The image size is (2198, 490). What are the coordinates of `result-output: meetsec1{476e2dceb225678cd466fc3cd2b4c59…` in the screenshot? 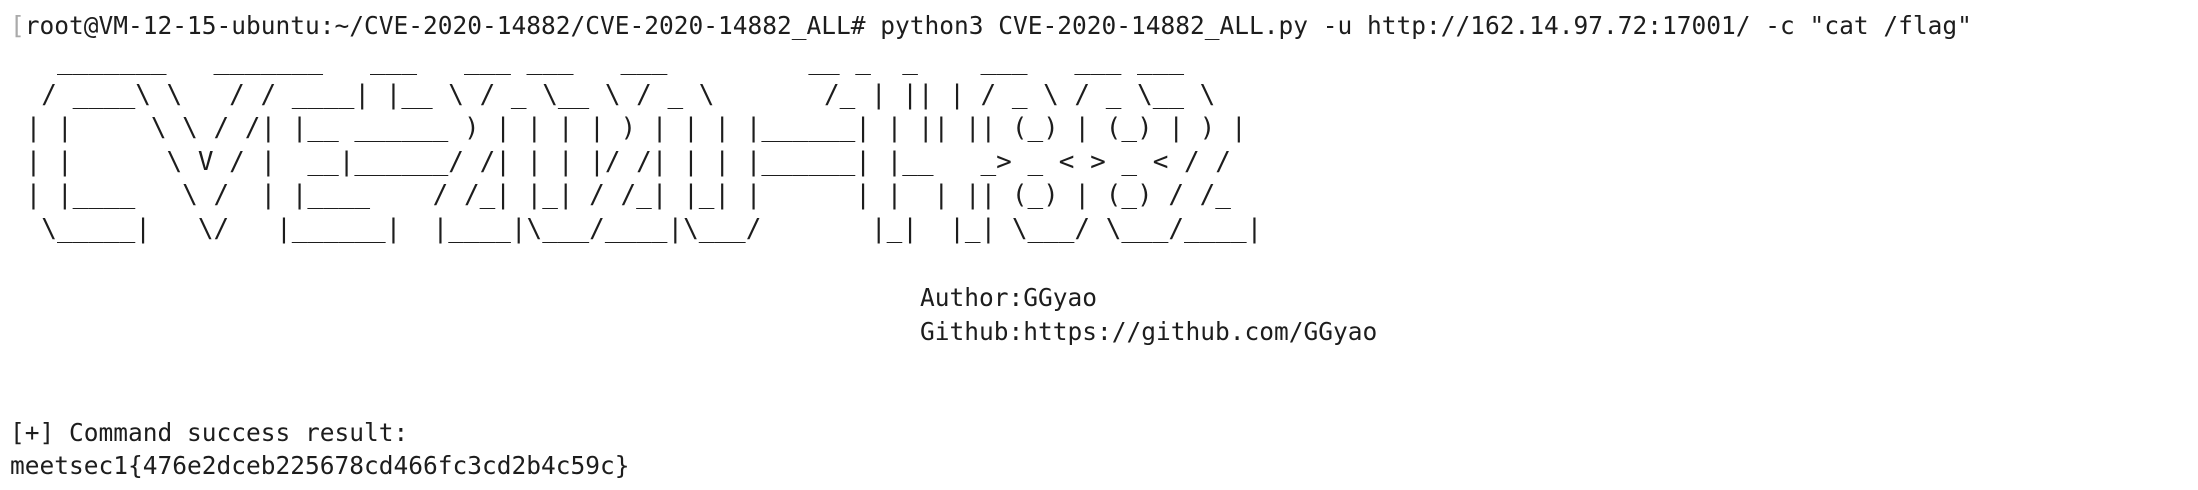 It's located at (320, 465).